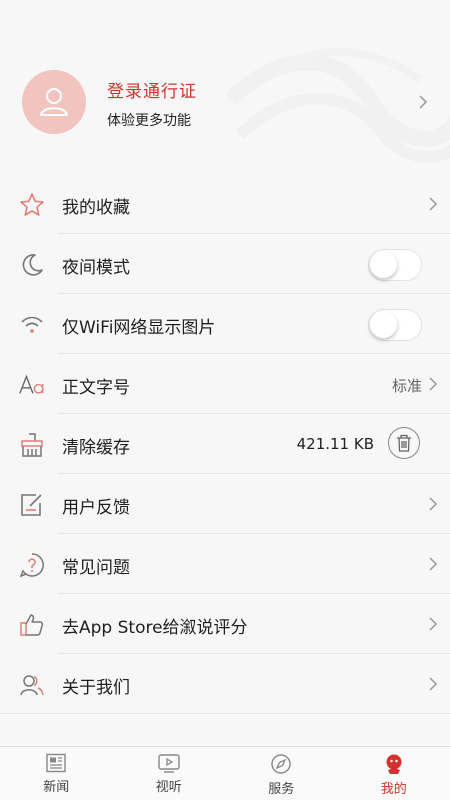  I want to click on tab-news: 新闻, so click(56, 773).